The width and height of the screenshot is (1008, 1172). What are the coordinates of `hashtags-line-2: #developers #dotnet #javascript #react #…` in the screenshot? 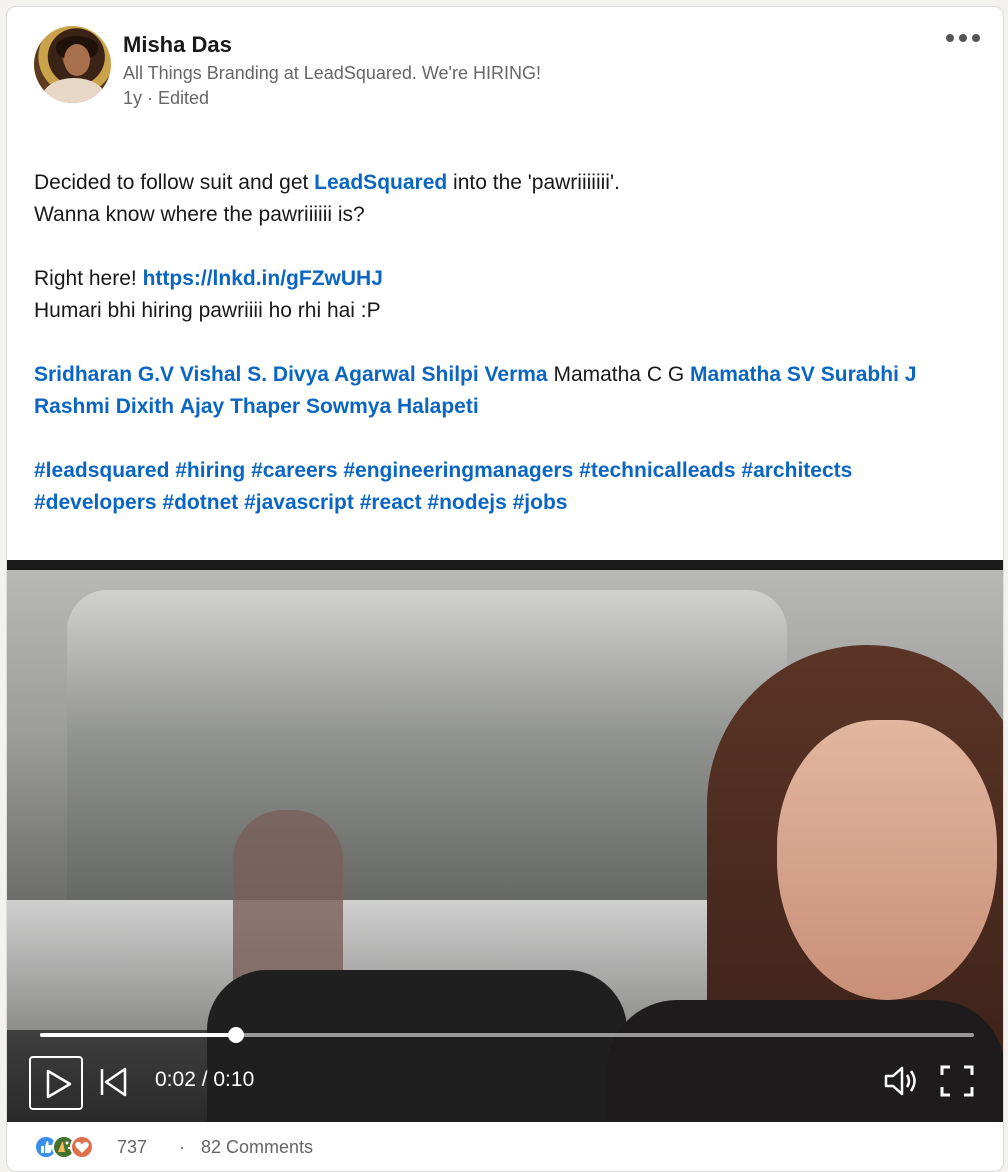 It's located at (509, 503).